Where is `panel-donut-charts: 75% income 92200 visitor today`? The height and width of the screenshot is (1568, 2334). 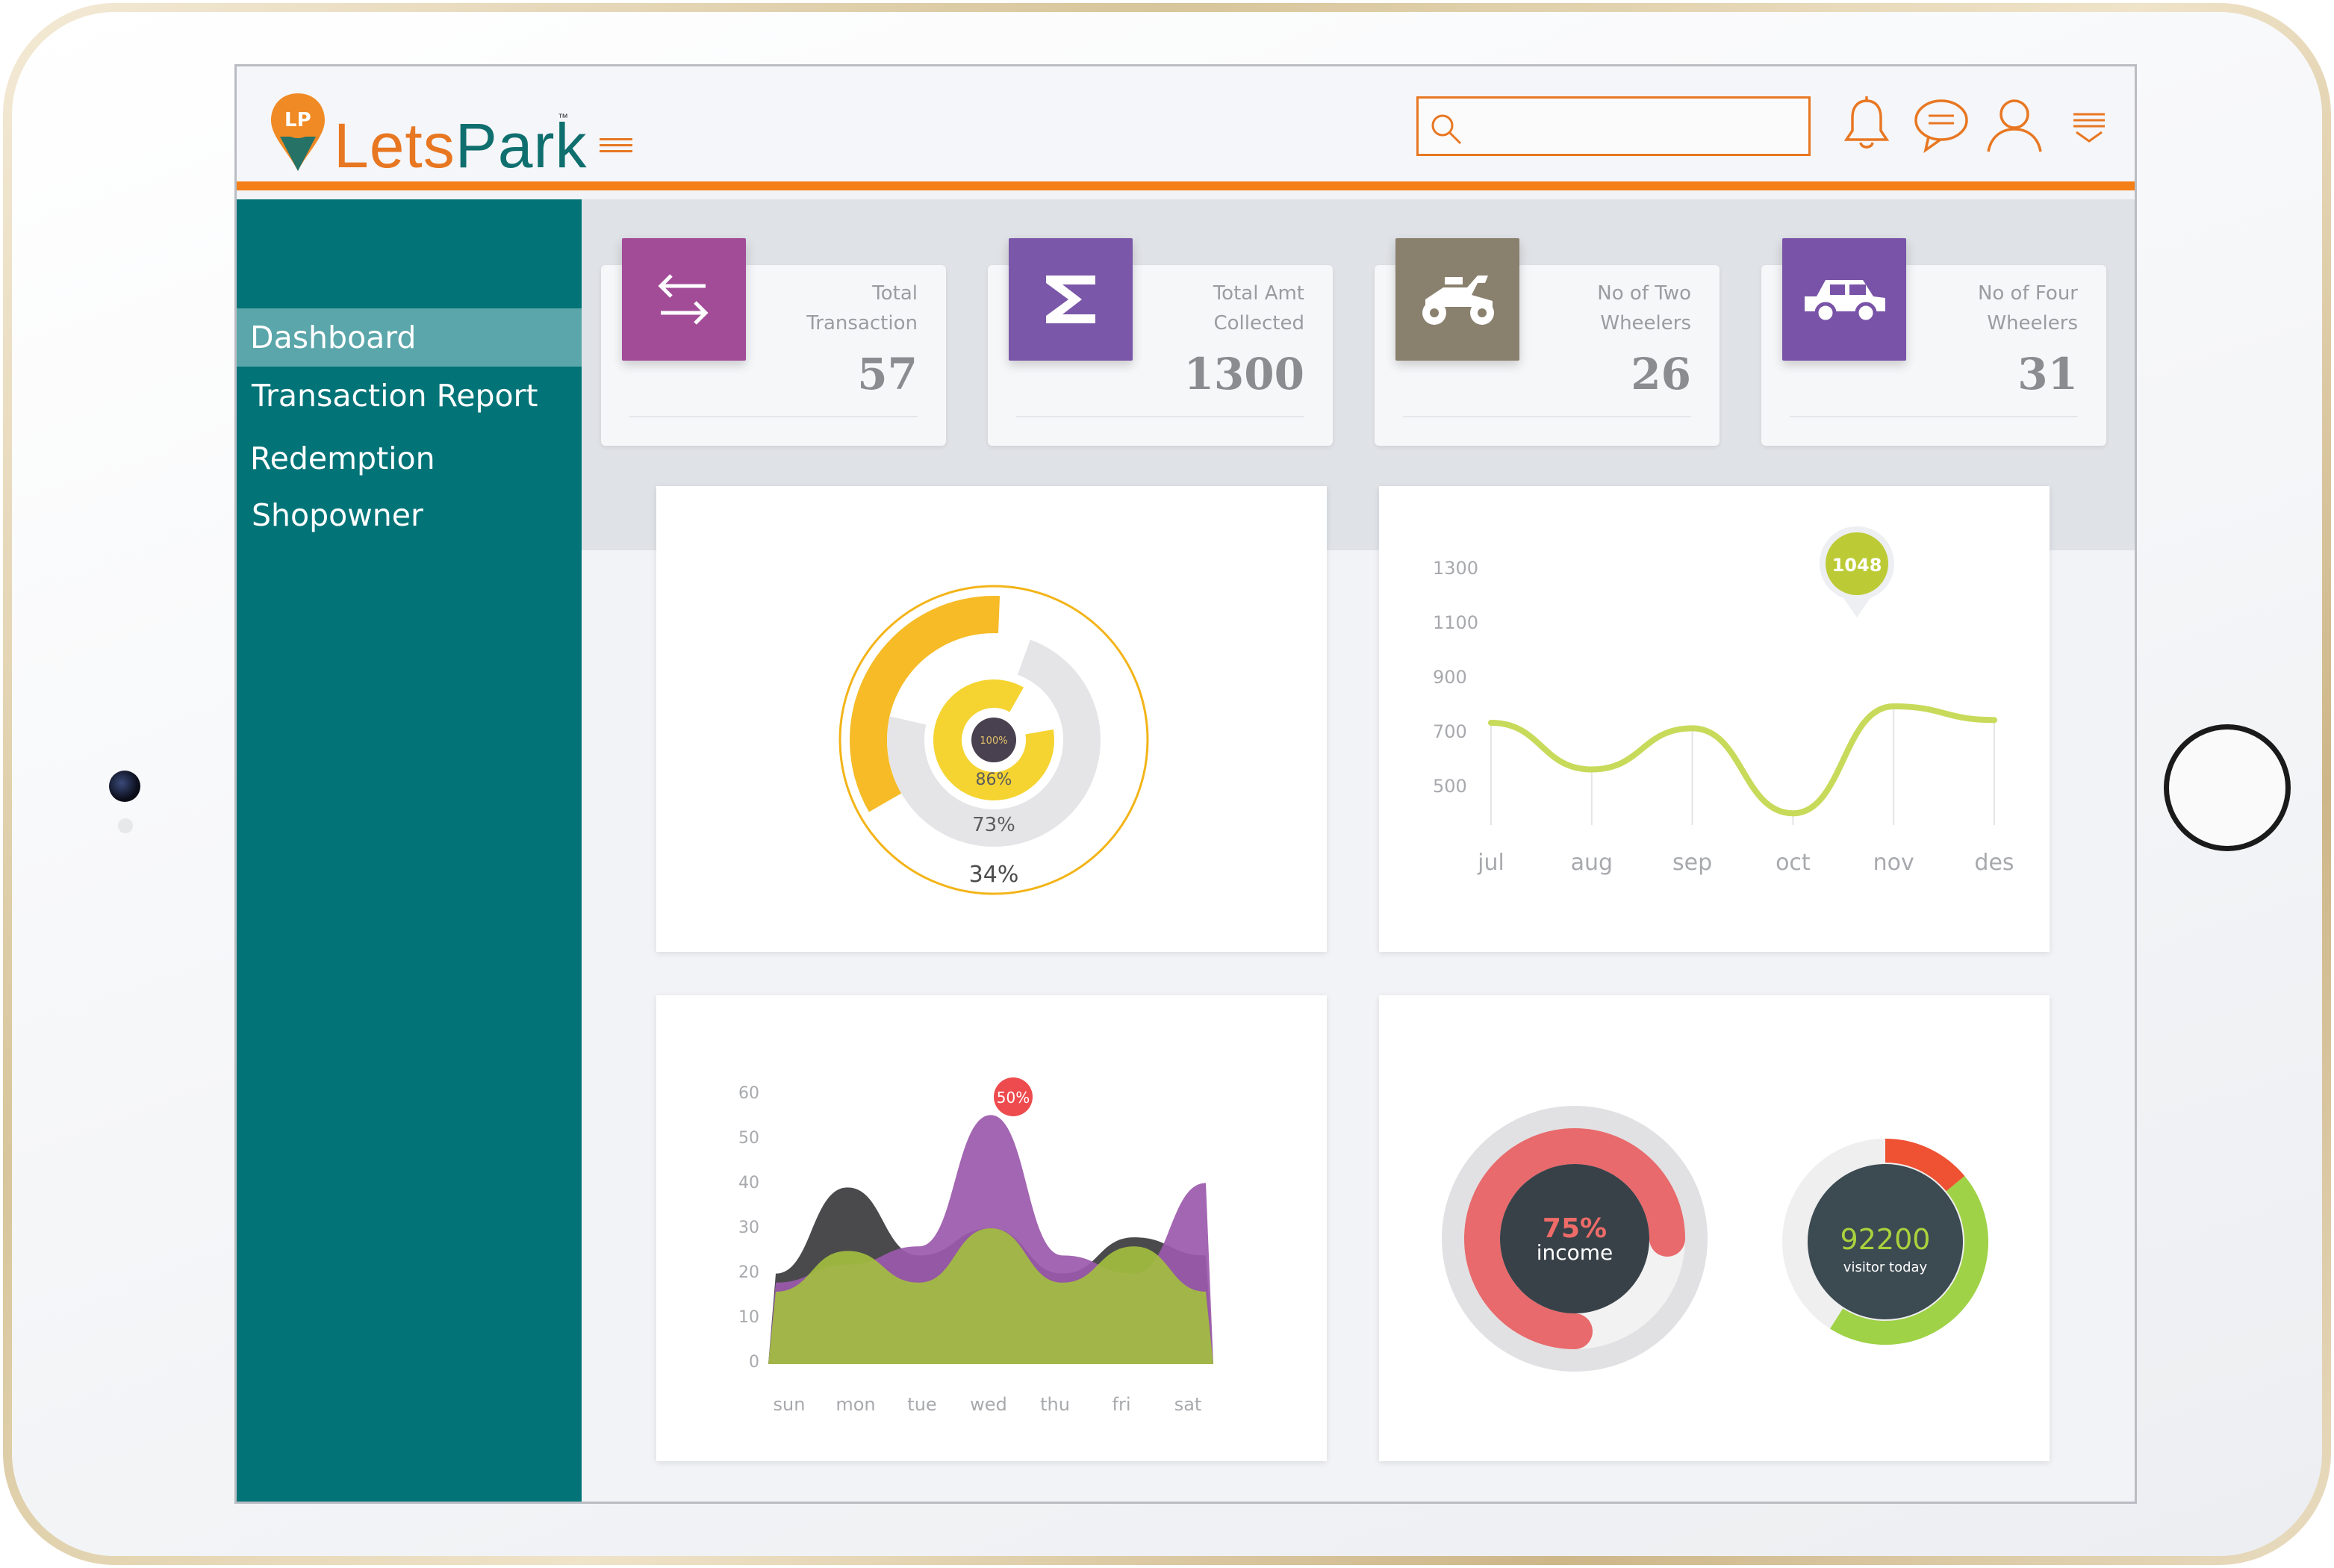 panel-donut-charts: 75% income 92200 visitor today is located at coordinates (1714, 1228).